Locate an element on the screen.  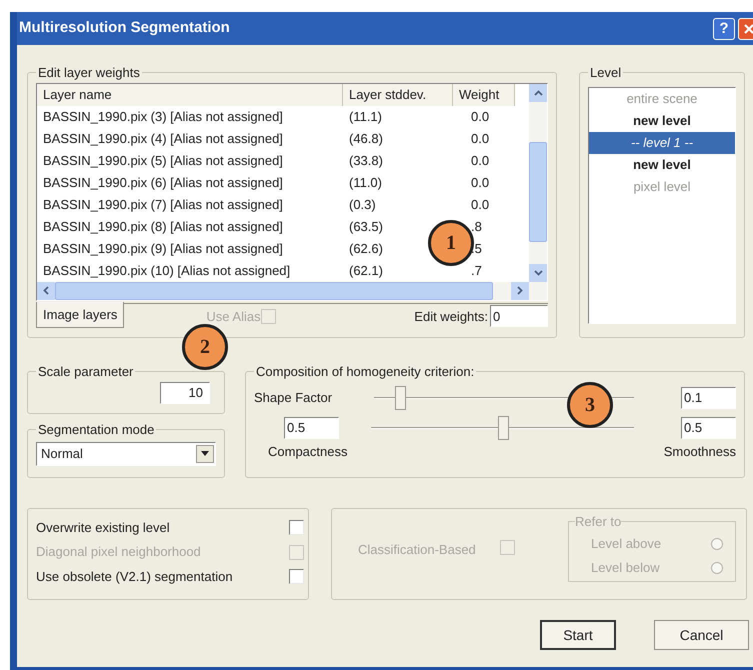
shape-factor-label: Shape Factor is located at coordinates (294, 397).